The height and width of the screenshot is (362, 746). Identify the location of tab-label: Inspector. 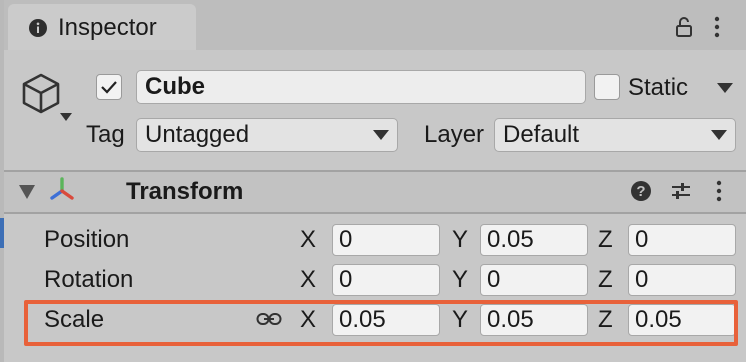
(107, 27).